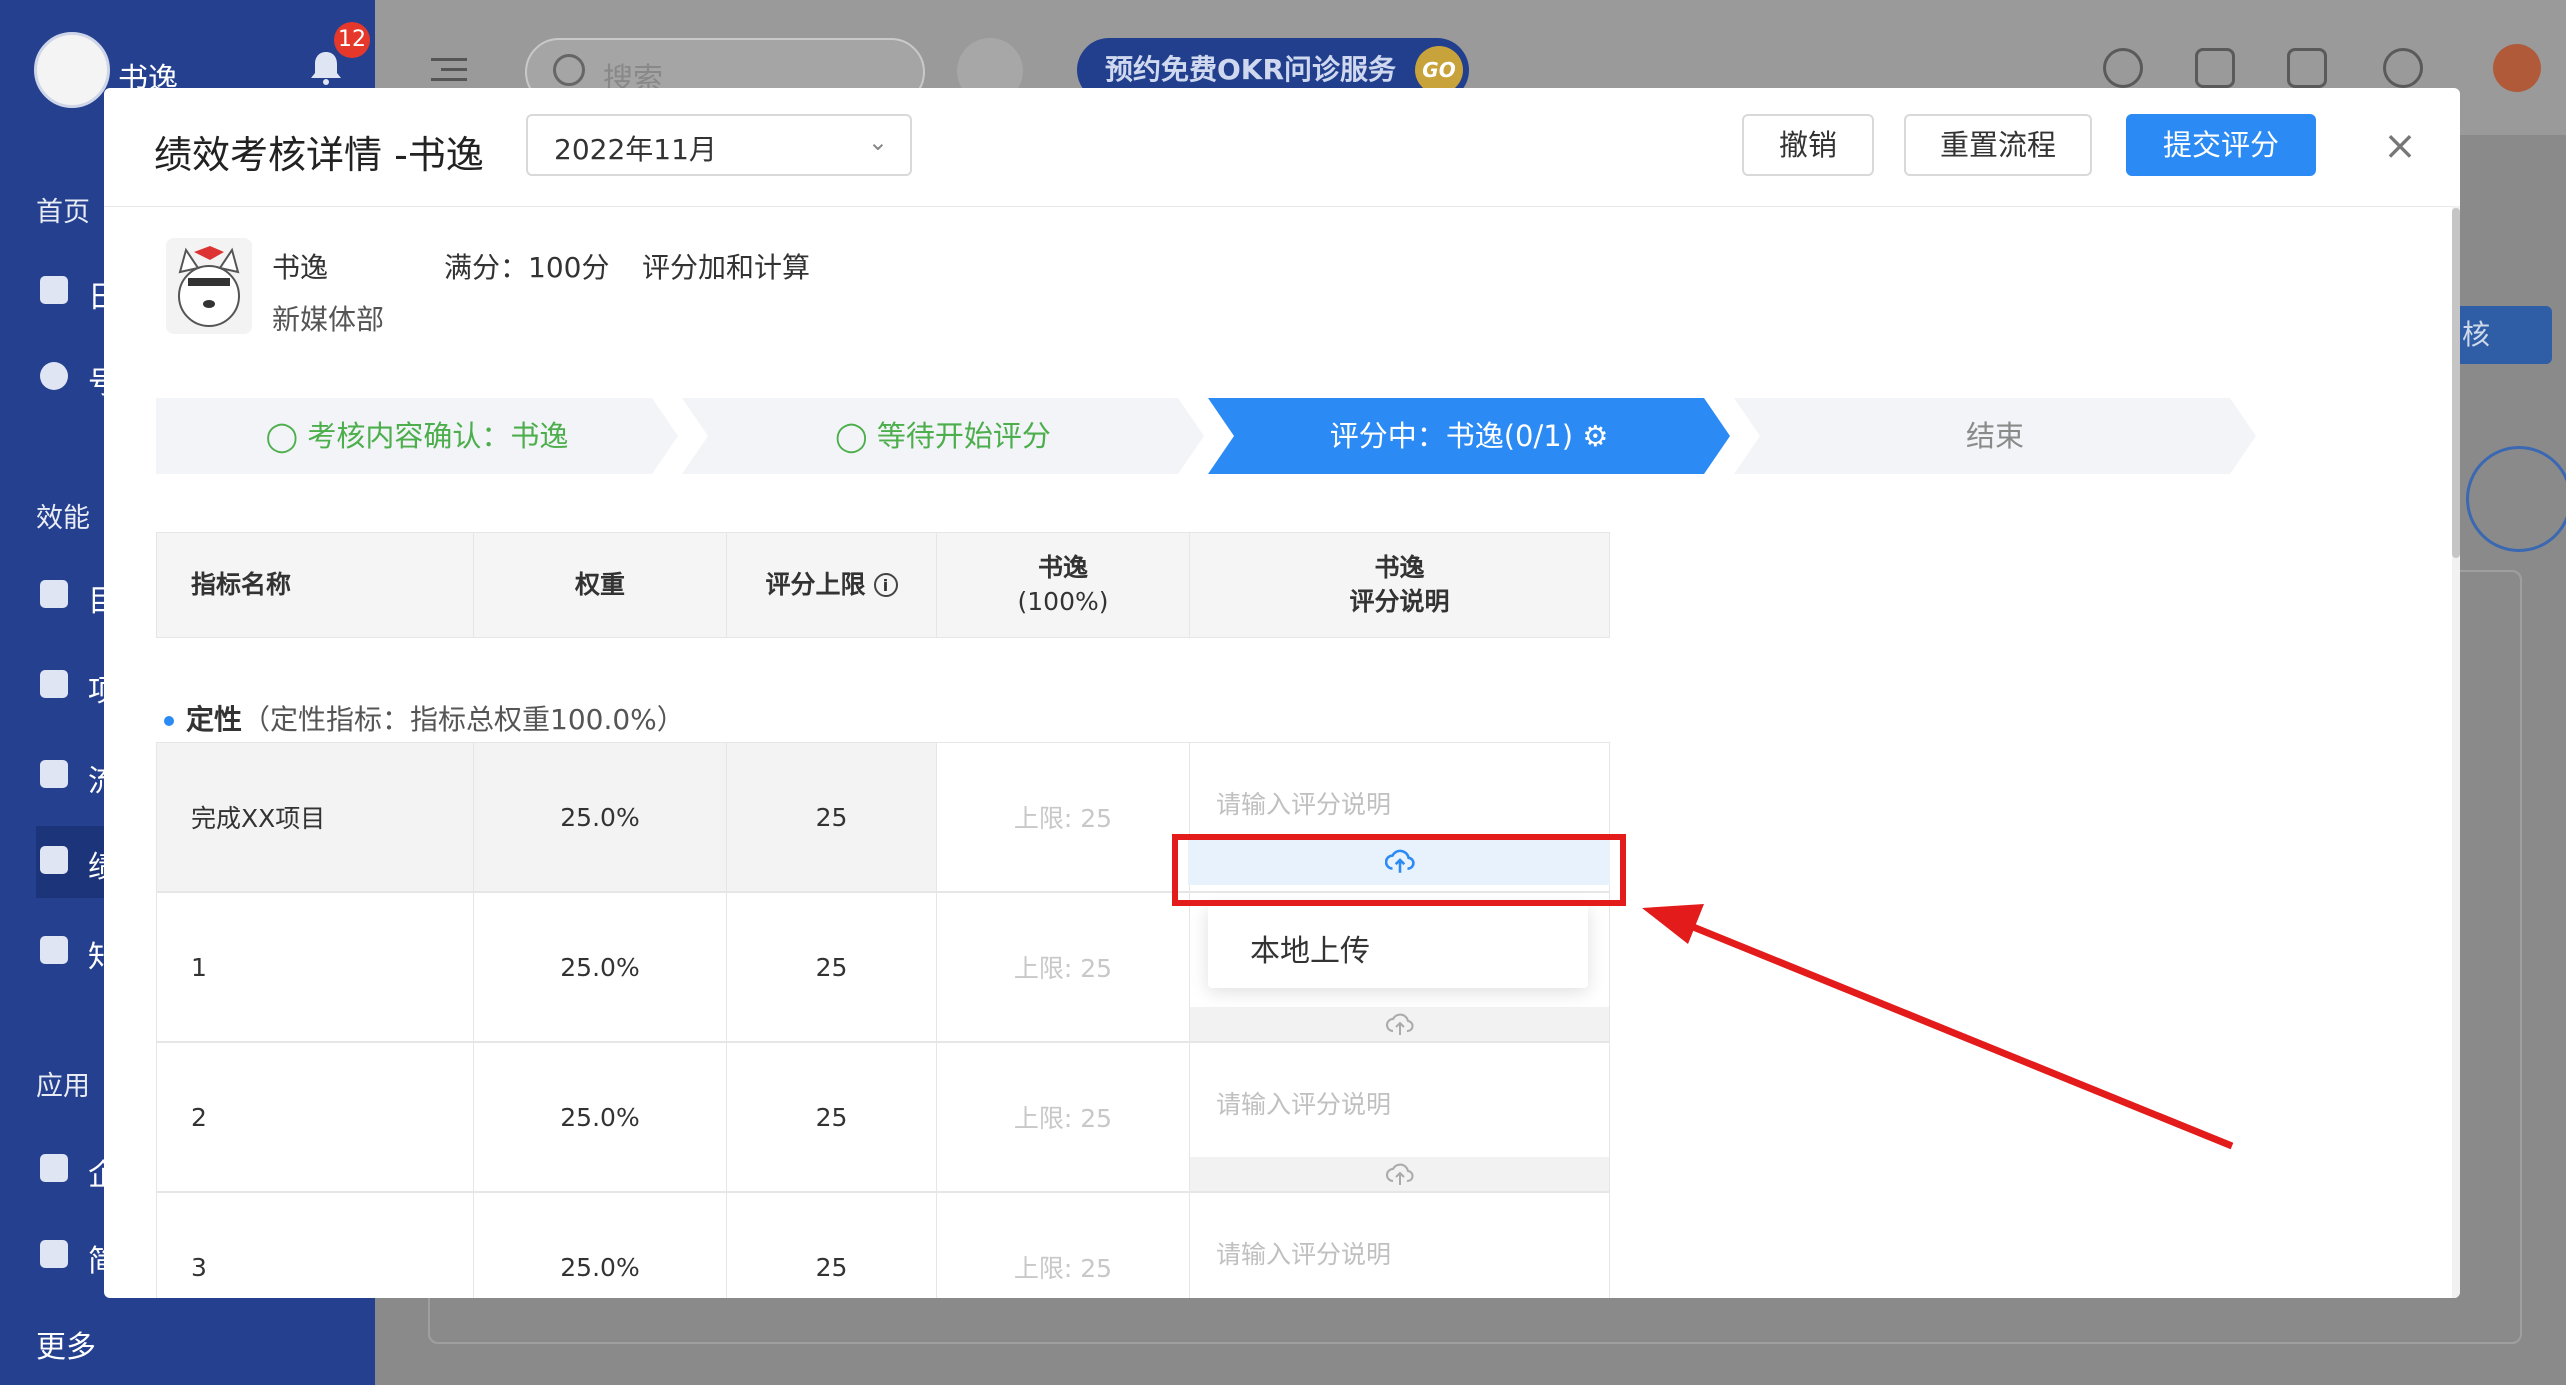  I want to click on annotation-arrow-icon, so click(1938, 1027).